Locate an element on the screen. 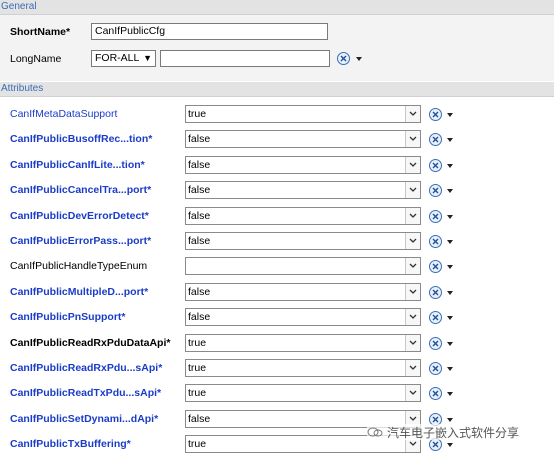 The image size is (554, 456). attribute-label: CanIfPublicCancelTra...port* is located at coordinates (81, 190).